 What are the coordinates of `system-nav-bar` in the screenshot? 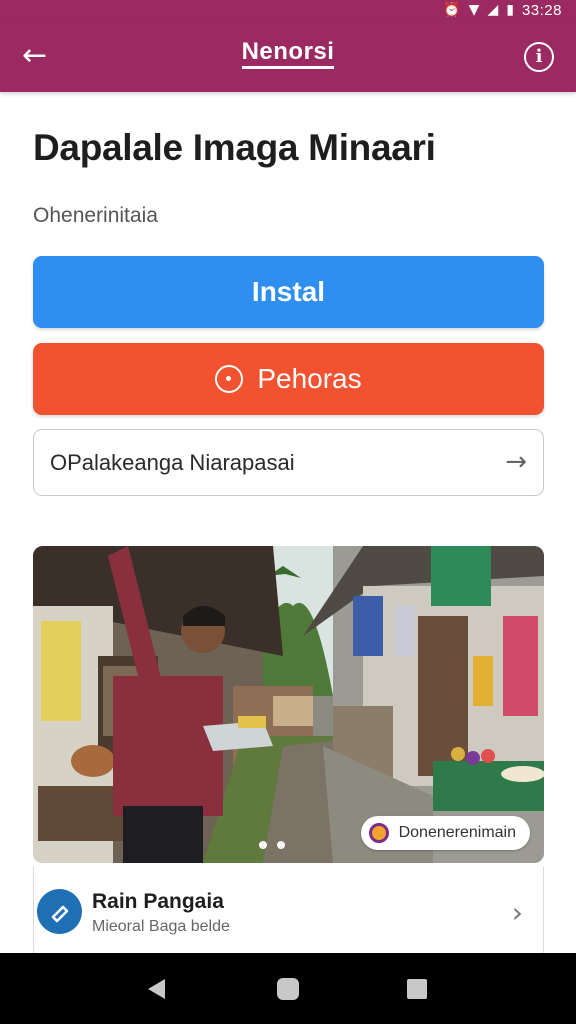 It's located at (288, 988).